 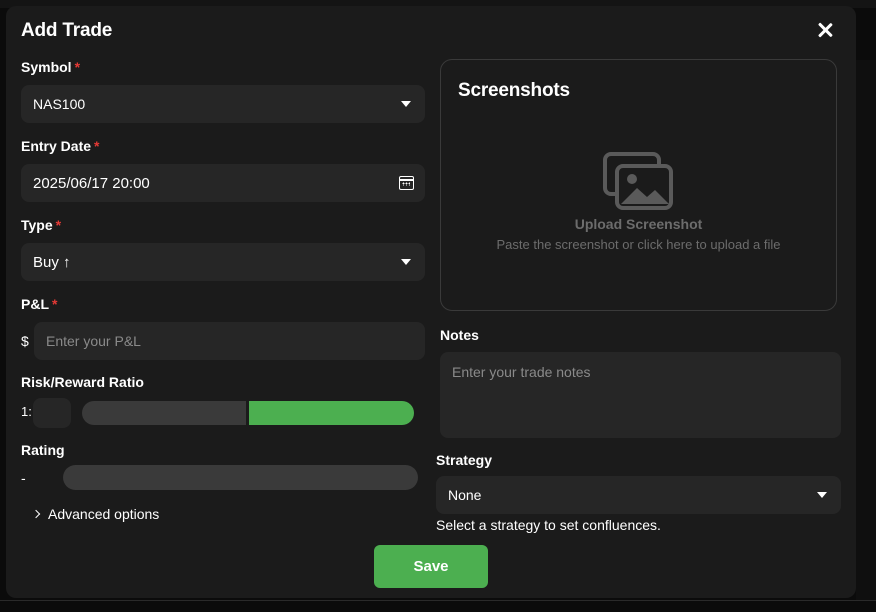 What do you see at coordinates (431, 566) in the screenshot?
I see `save-button: Save` at bounding box center [431, 566].